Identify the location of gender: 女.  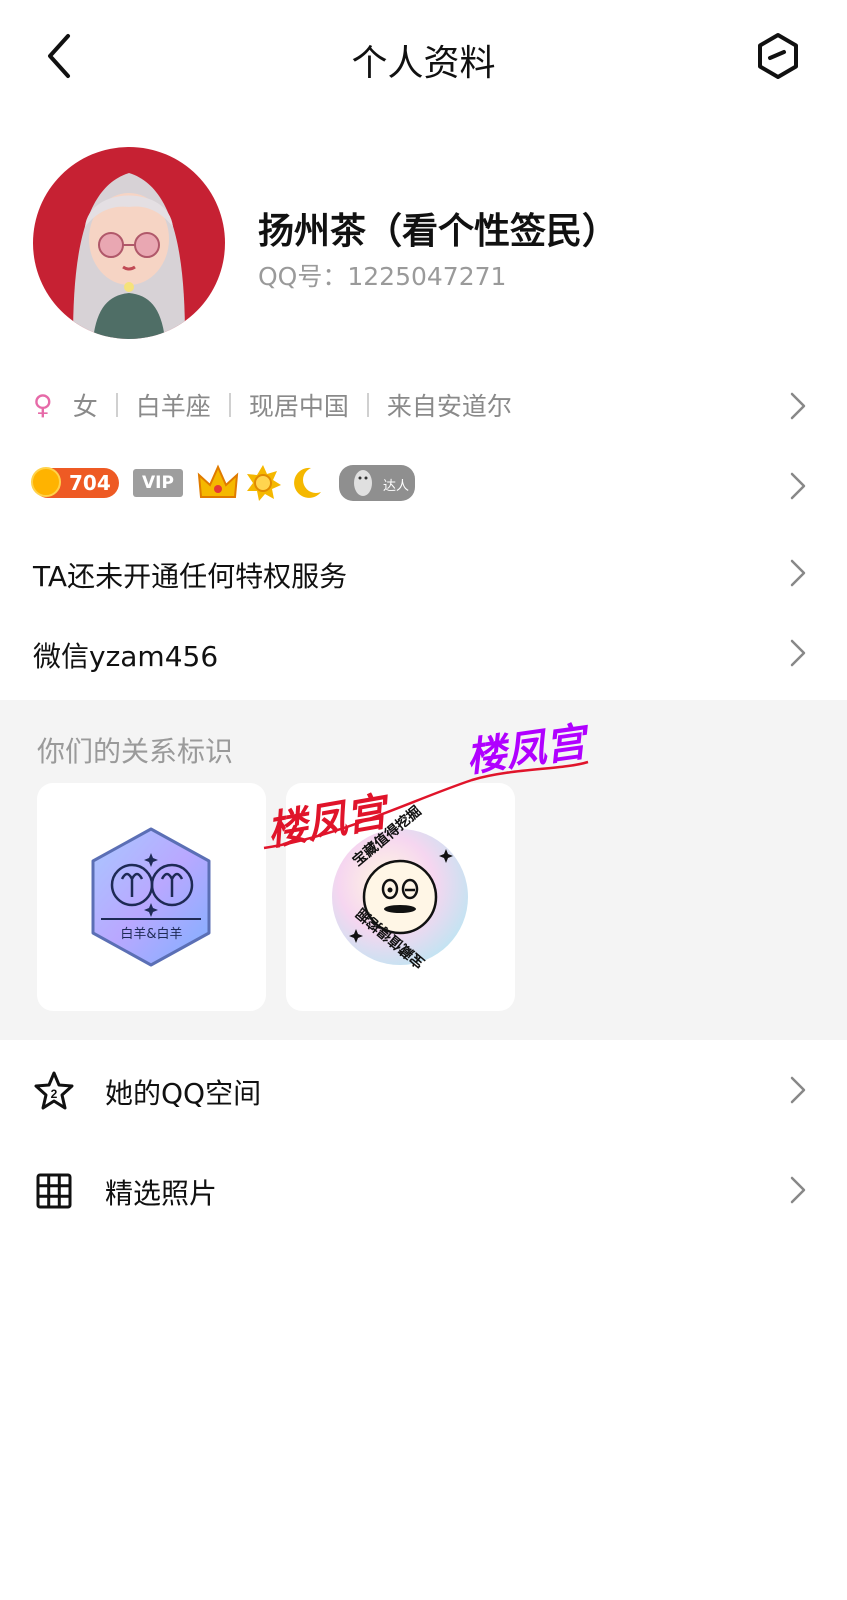
(85, 406).